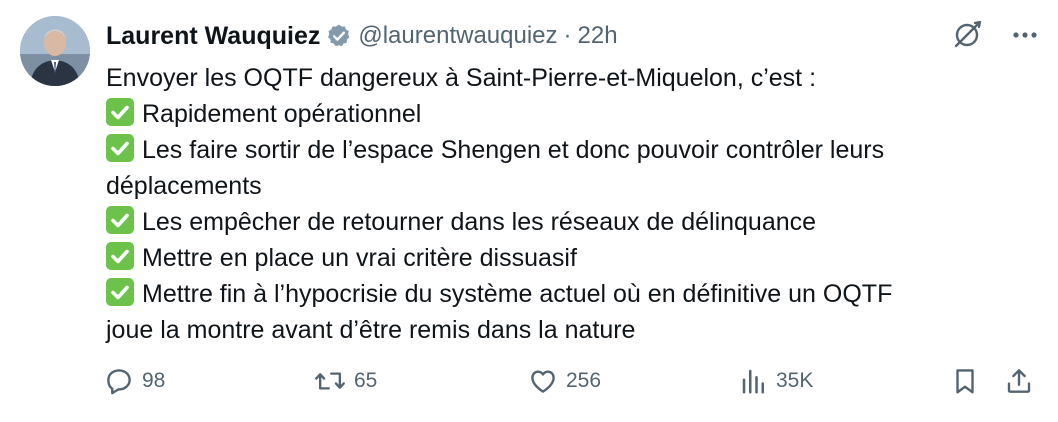  Describe the element at coordinates (134, 381) in the screenshot. I see `reply-button: 98` at that location.